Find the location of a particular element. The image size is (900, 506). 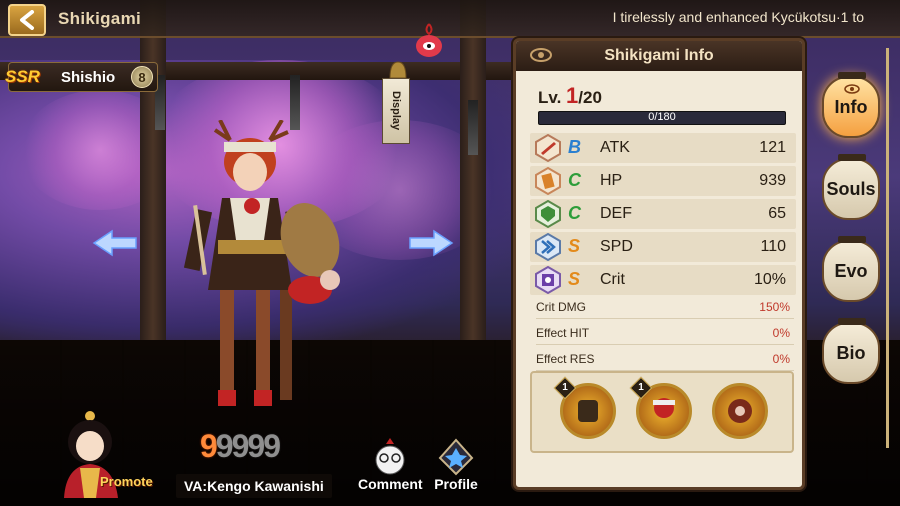

skill-slot-1: 1 is located at coordinates (584, 407).